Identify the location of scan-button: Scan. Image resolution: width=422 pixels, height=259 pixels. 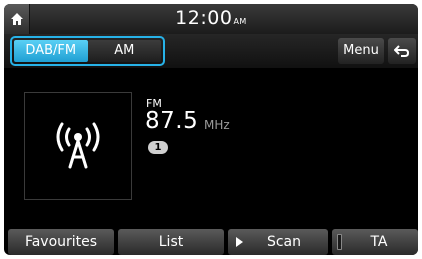
(278, 242).